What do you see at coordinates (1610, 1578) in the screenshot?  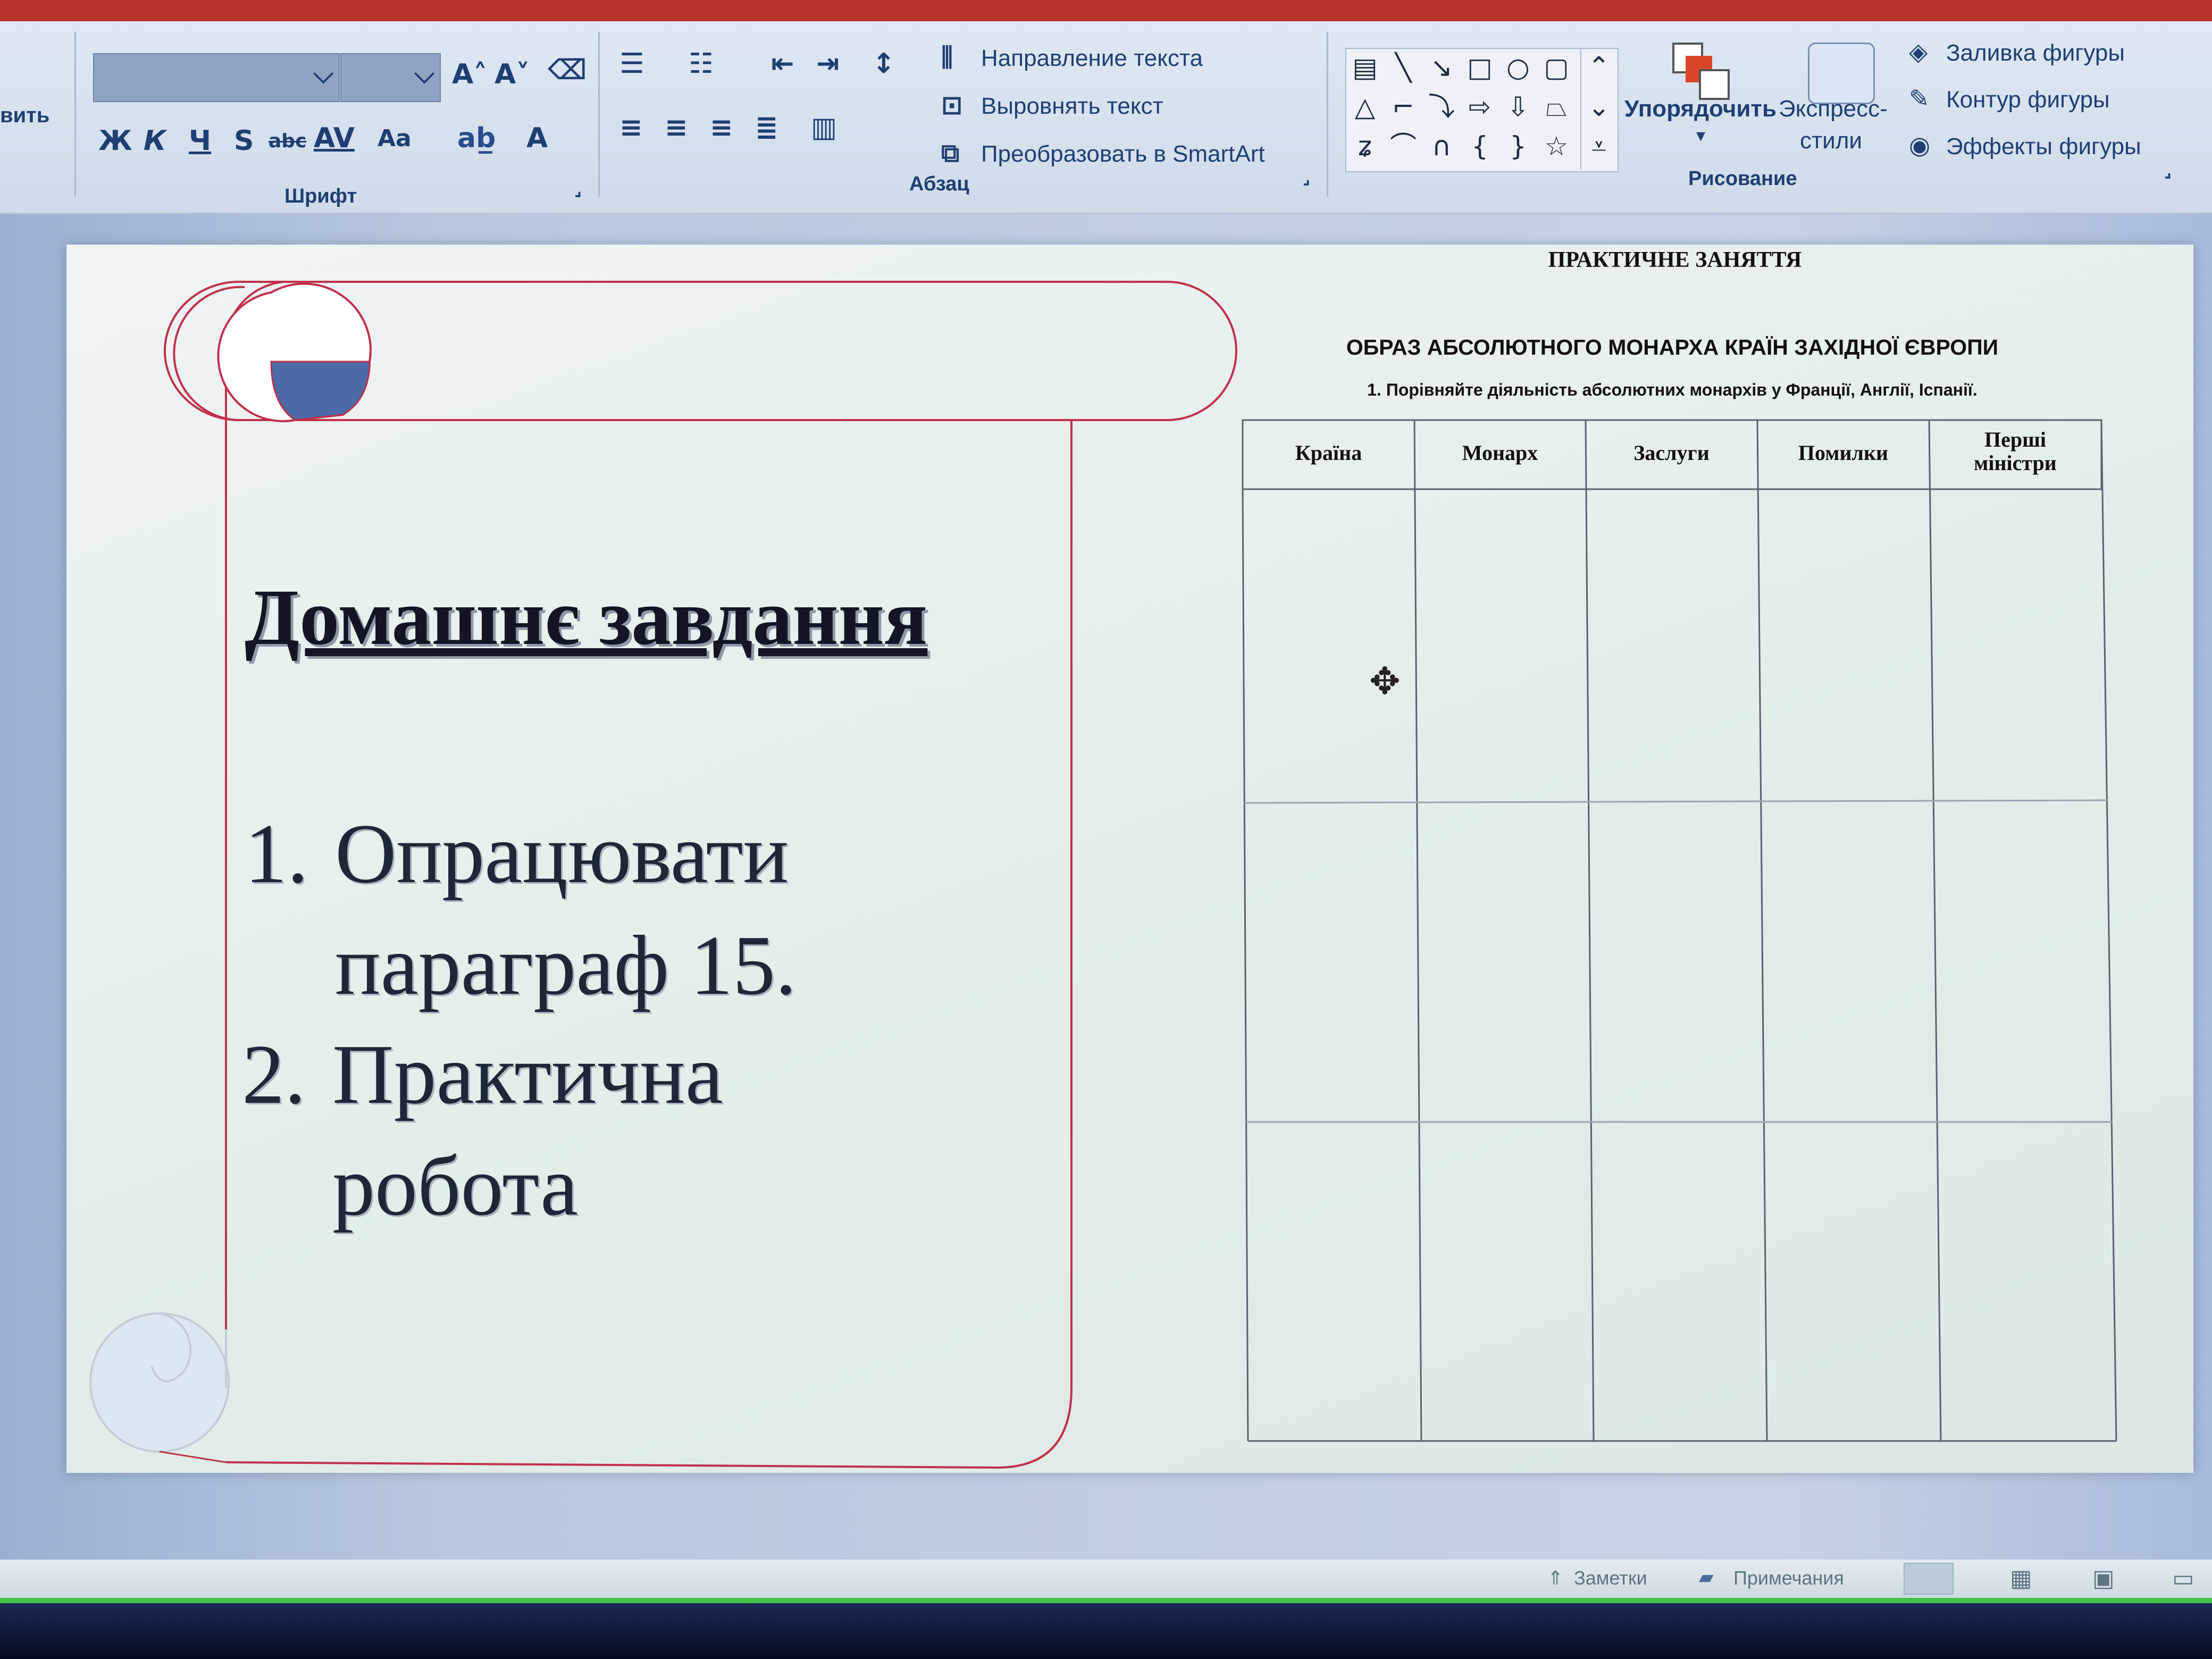 I see `notes-button: Заметки` at bounding box center [1610, 1578].